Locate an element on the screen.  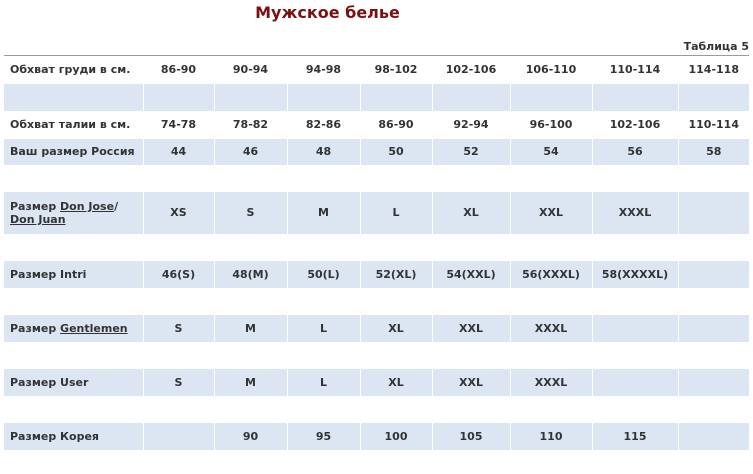
cell: 54(XXL) is located at coordinates (470, 274).